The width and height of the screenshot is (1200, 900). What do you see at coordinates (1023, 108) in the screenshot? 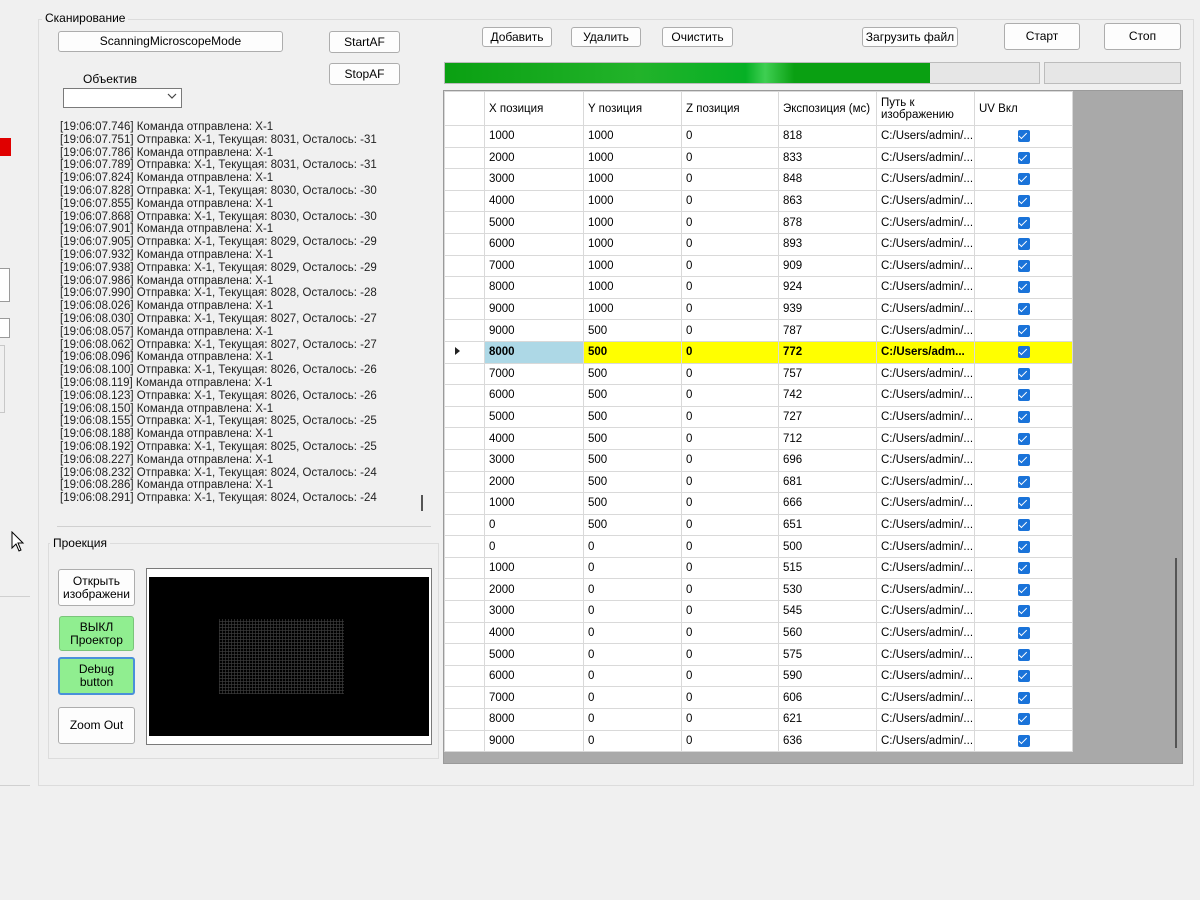
I see `column-header: UV Вкл` at bounding box center [1023, 108].